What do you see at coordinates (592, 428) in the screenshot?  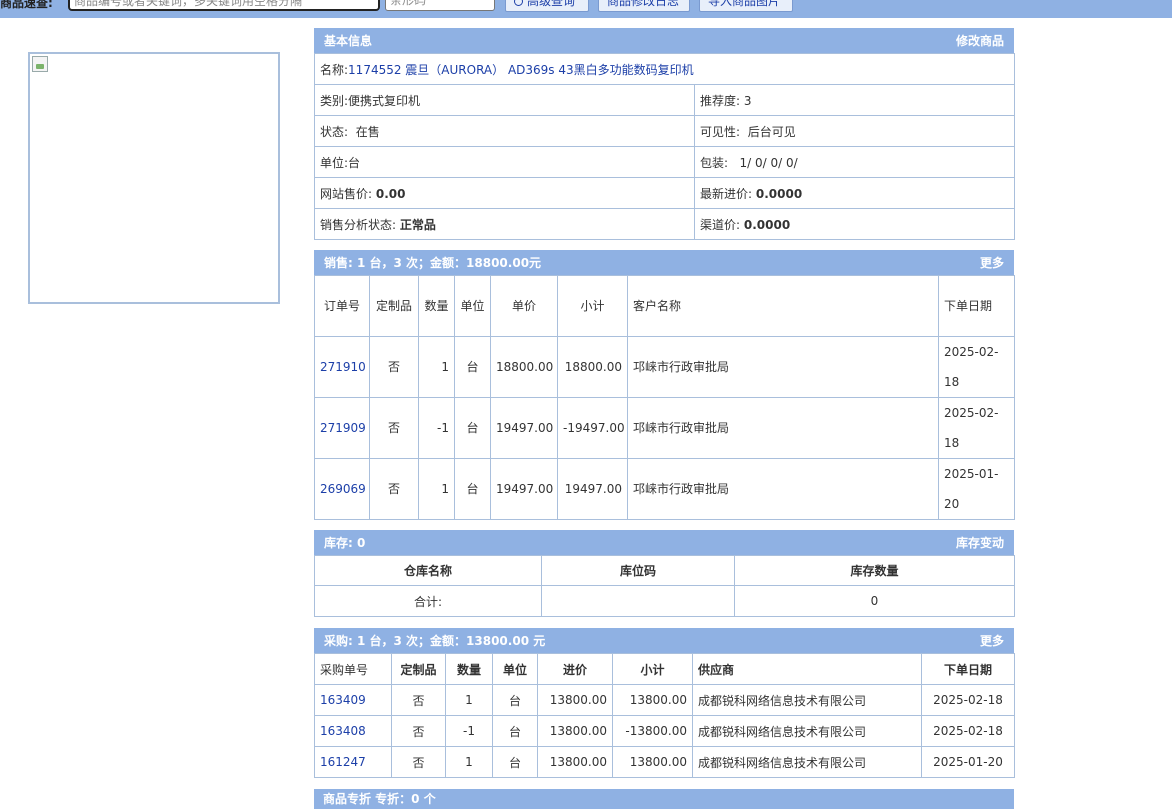 I see `subtotal-cell: -19497.00` at bounding box center [592, 428].